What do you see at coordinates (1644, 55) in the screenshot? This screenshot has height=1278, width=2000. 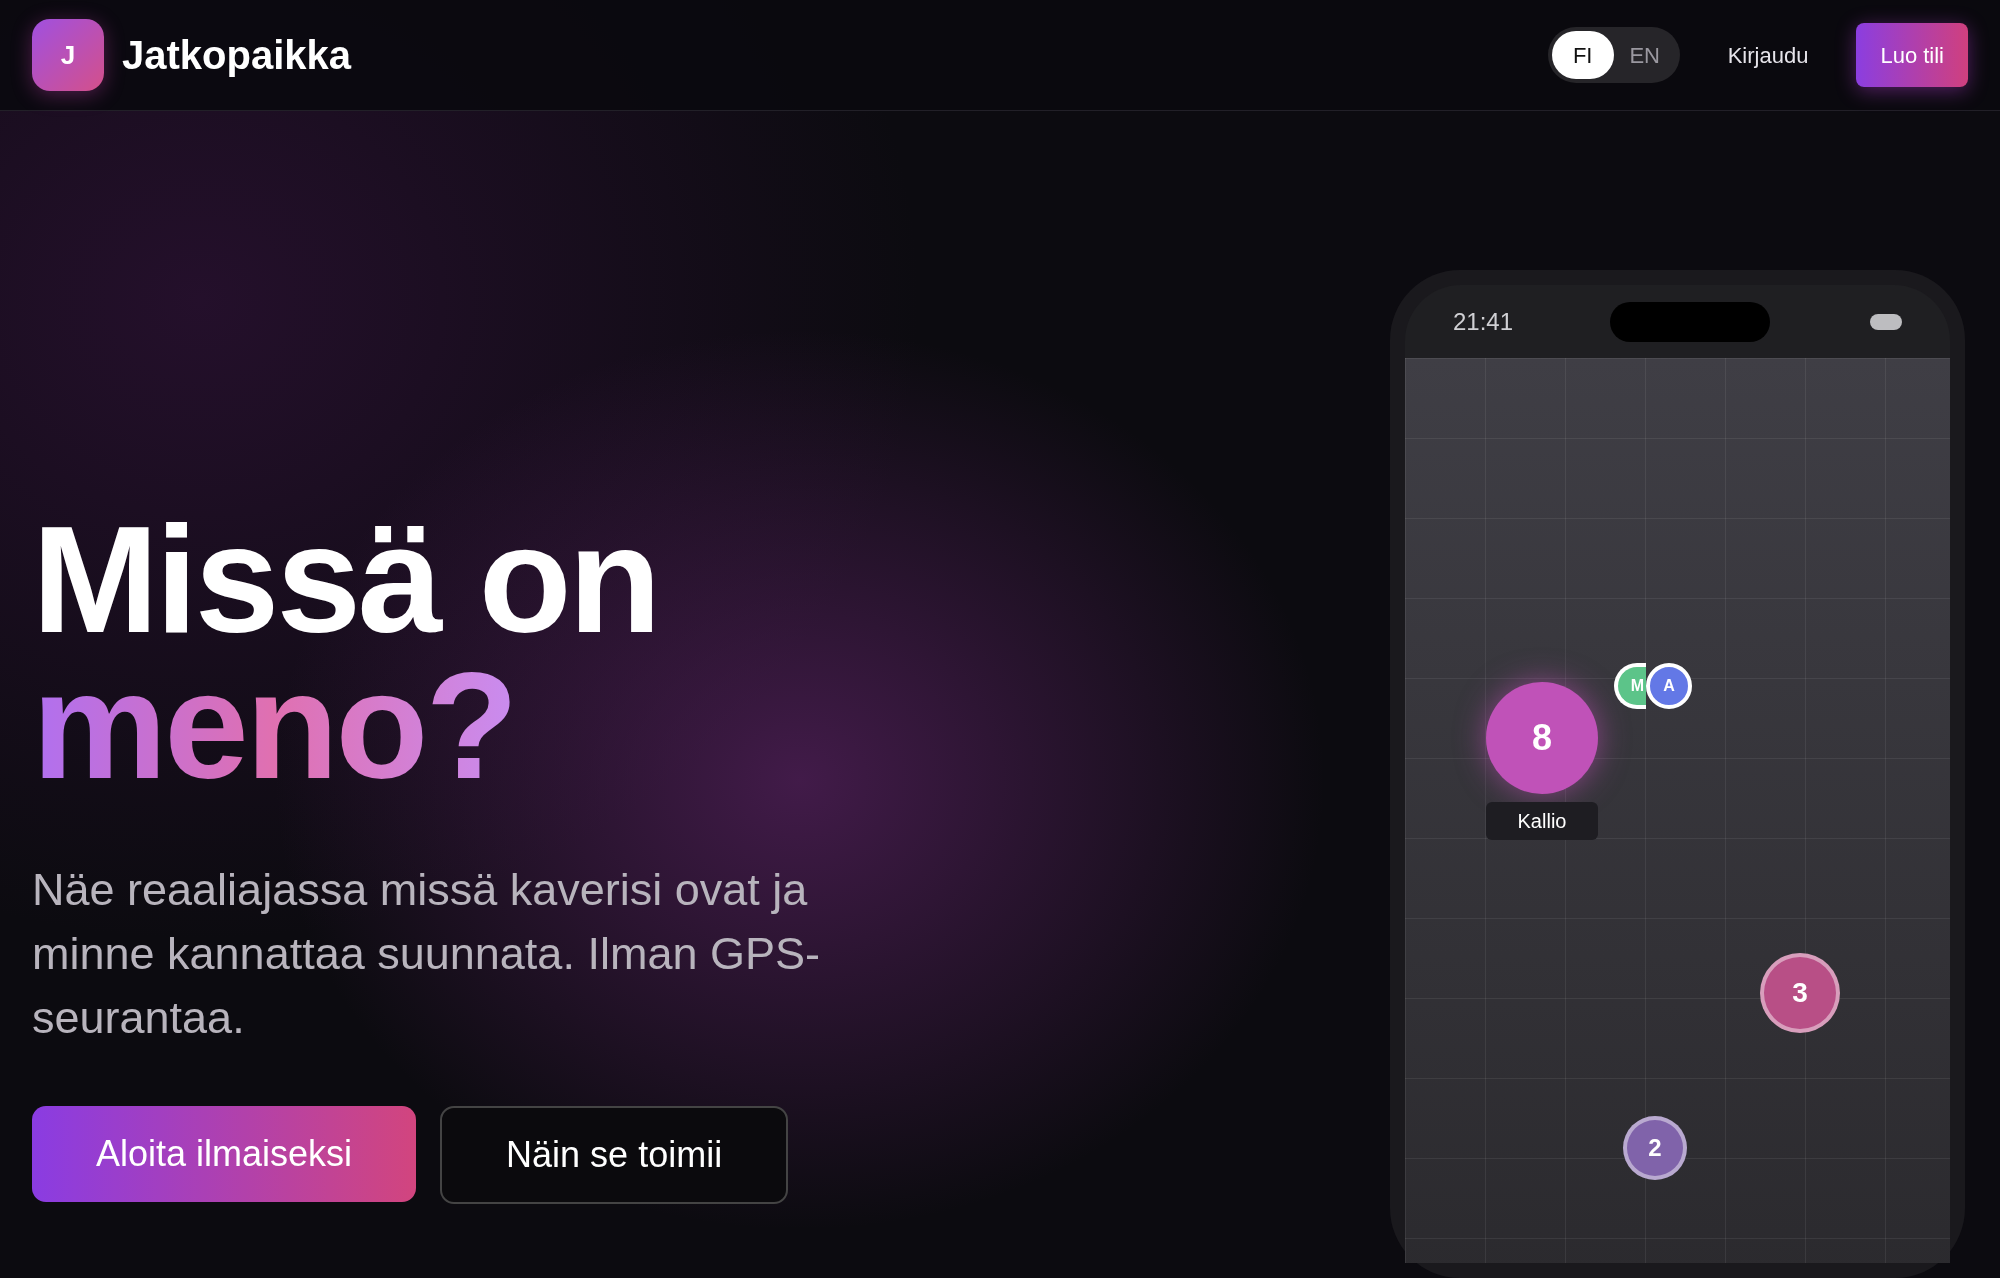 I see `language-option: EN` at bounding box center [1644, 55].